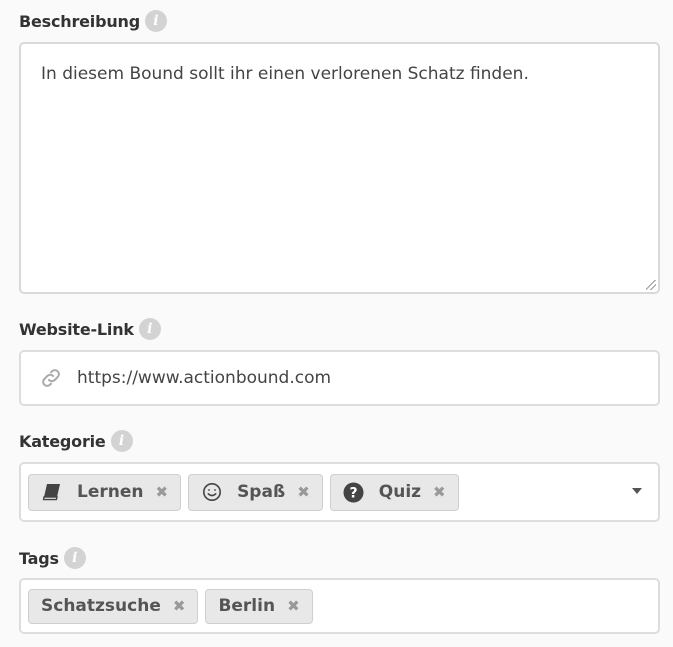  What do you see at coordinates (51, 378) in the screenshot?
I see `link-icon` at bounding box center [51, 378].